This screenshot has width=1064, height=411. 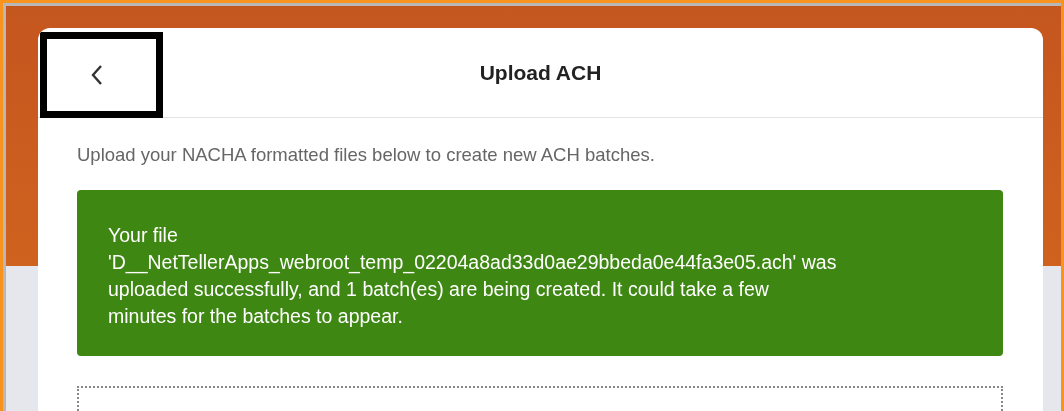 I want to click on dialog-title: Upload ACH, so click(x=540, y=73).